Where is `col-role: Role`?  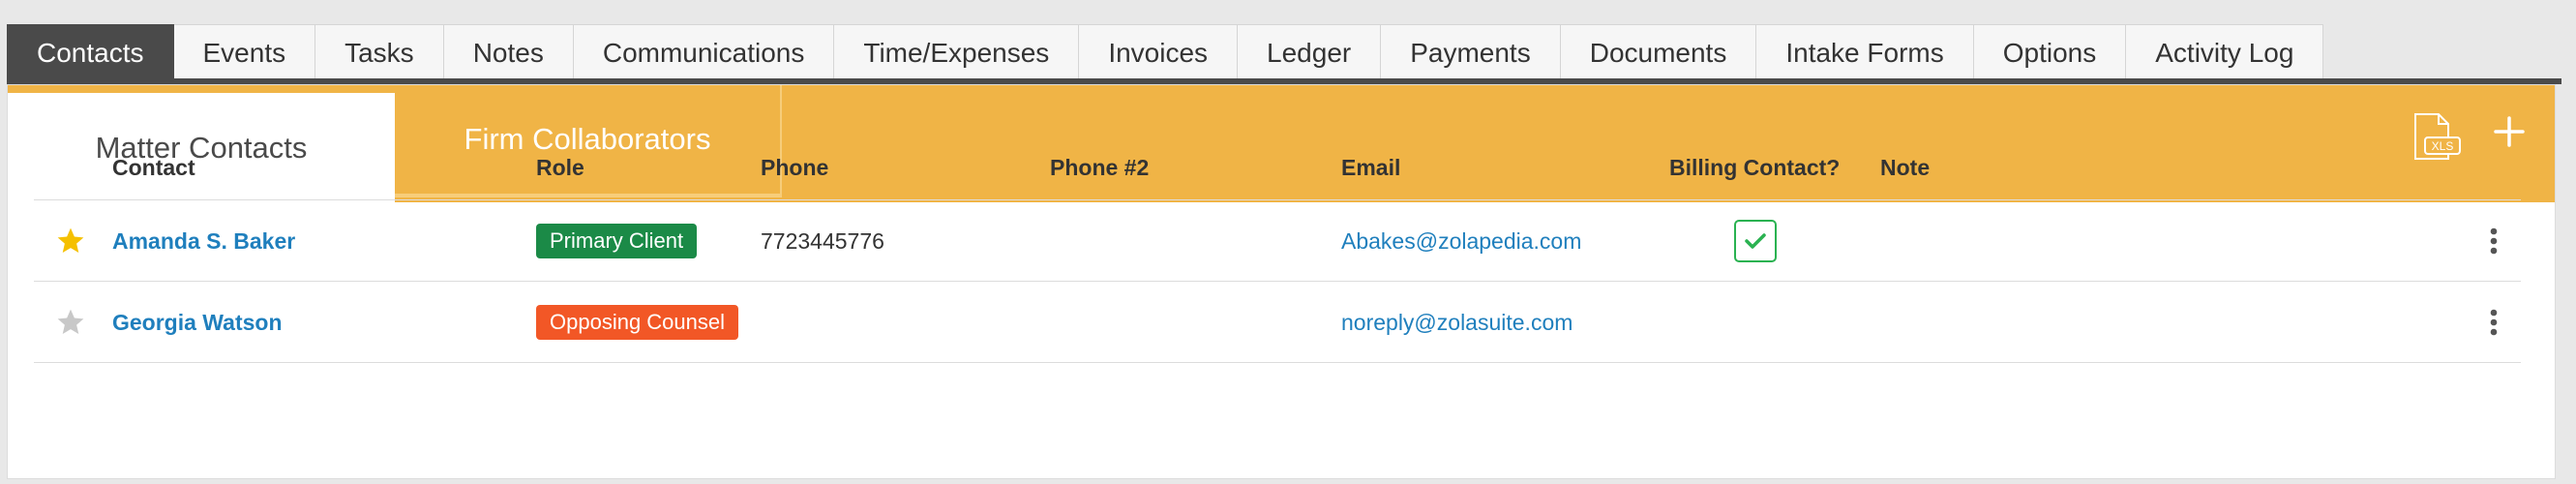
col-role: Role is located at coordinates (560, 168).